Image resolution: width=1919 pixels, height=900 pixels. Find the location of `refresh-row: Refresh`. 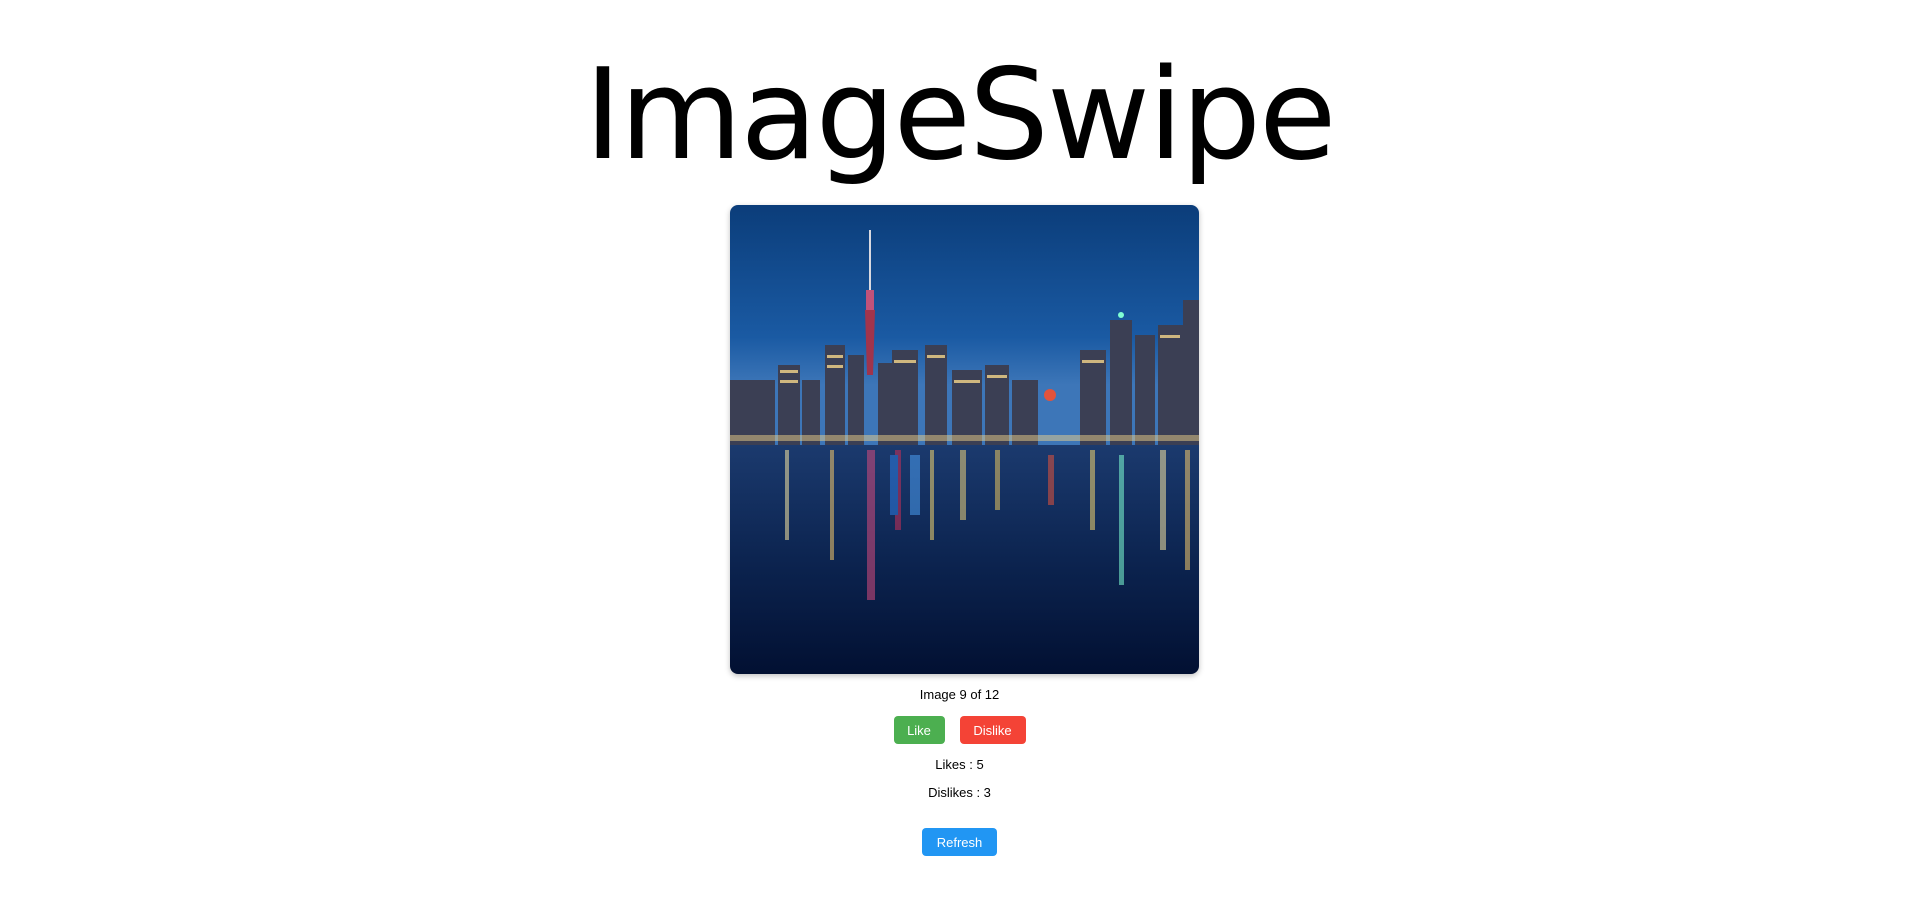

refresh-row: Refresh is located at coordinates (959, 842).